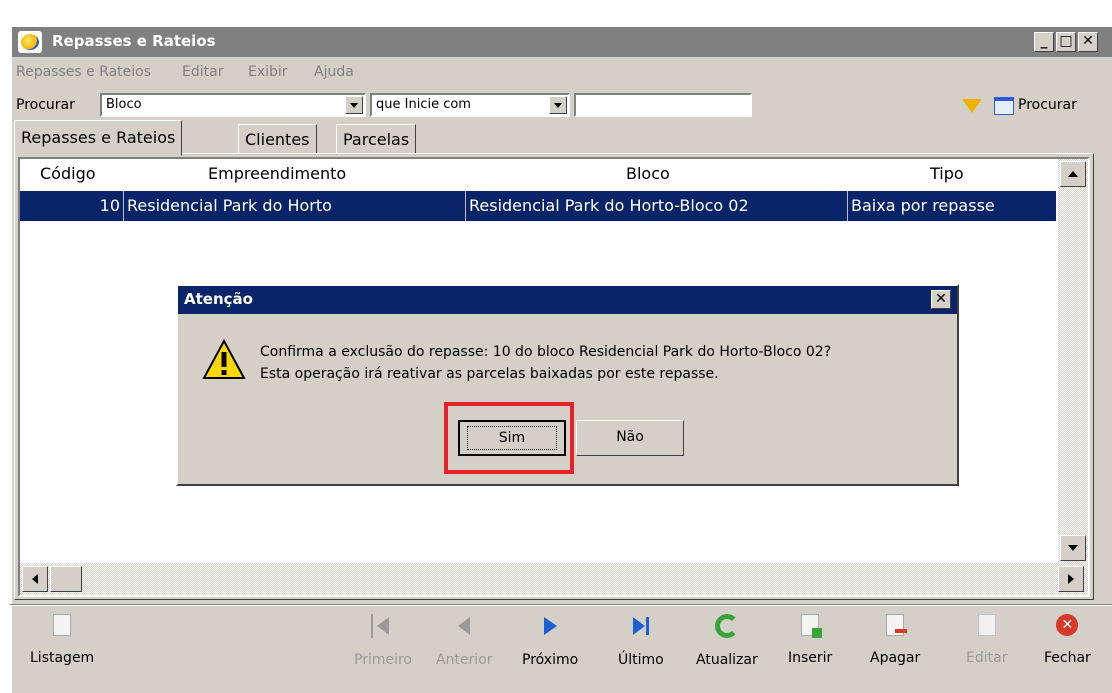 The image size is (1112, 693). What do you see at coordinates (1004, 106) in the screenshot?
I see `search-window-icon` at bounding box center [1004, 106].